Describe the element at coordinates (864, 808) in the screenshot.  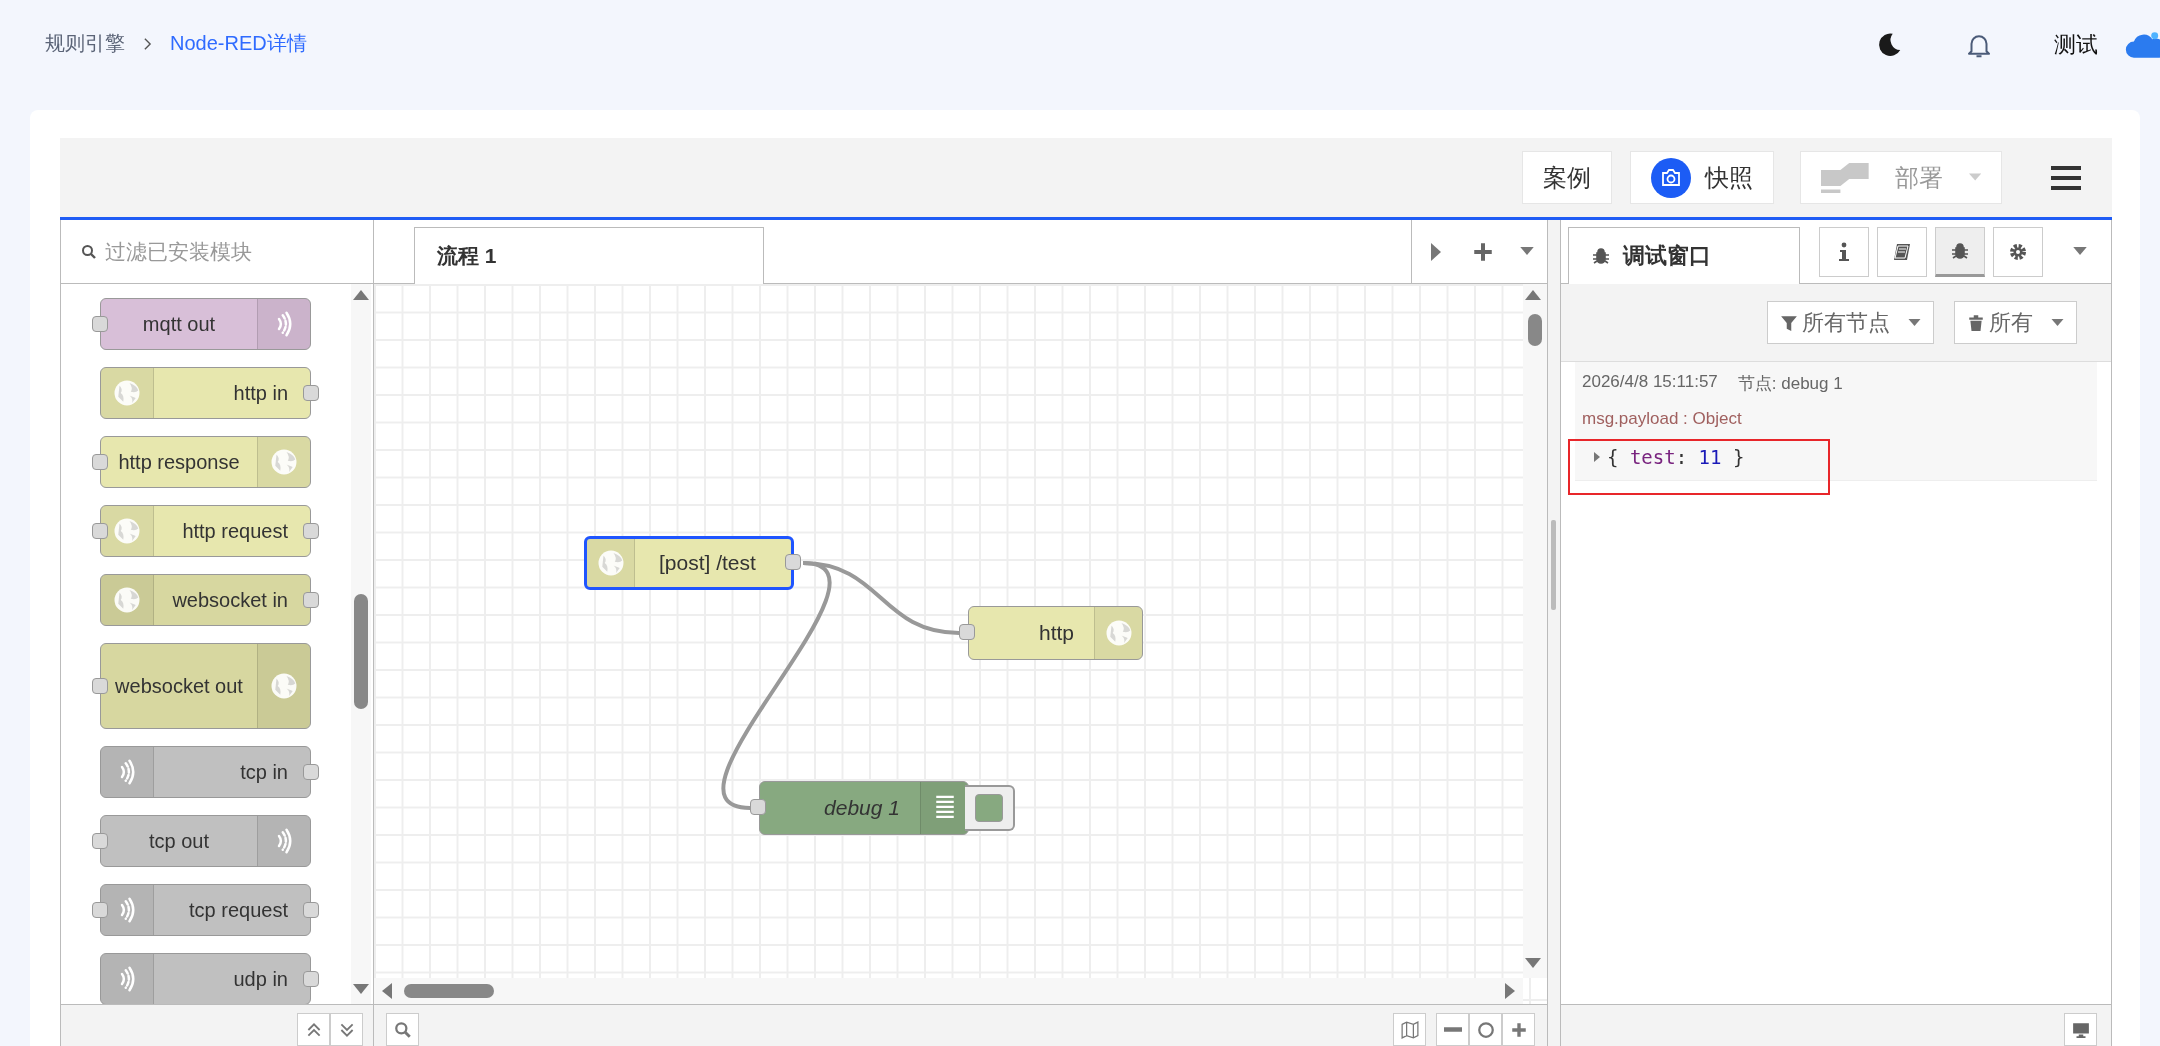
I see `flow-node: debug 1` at that location.